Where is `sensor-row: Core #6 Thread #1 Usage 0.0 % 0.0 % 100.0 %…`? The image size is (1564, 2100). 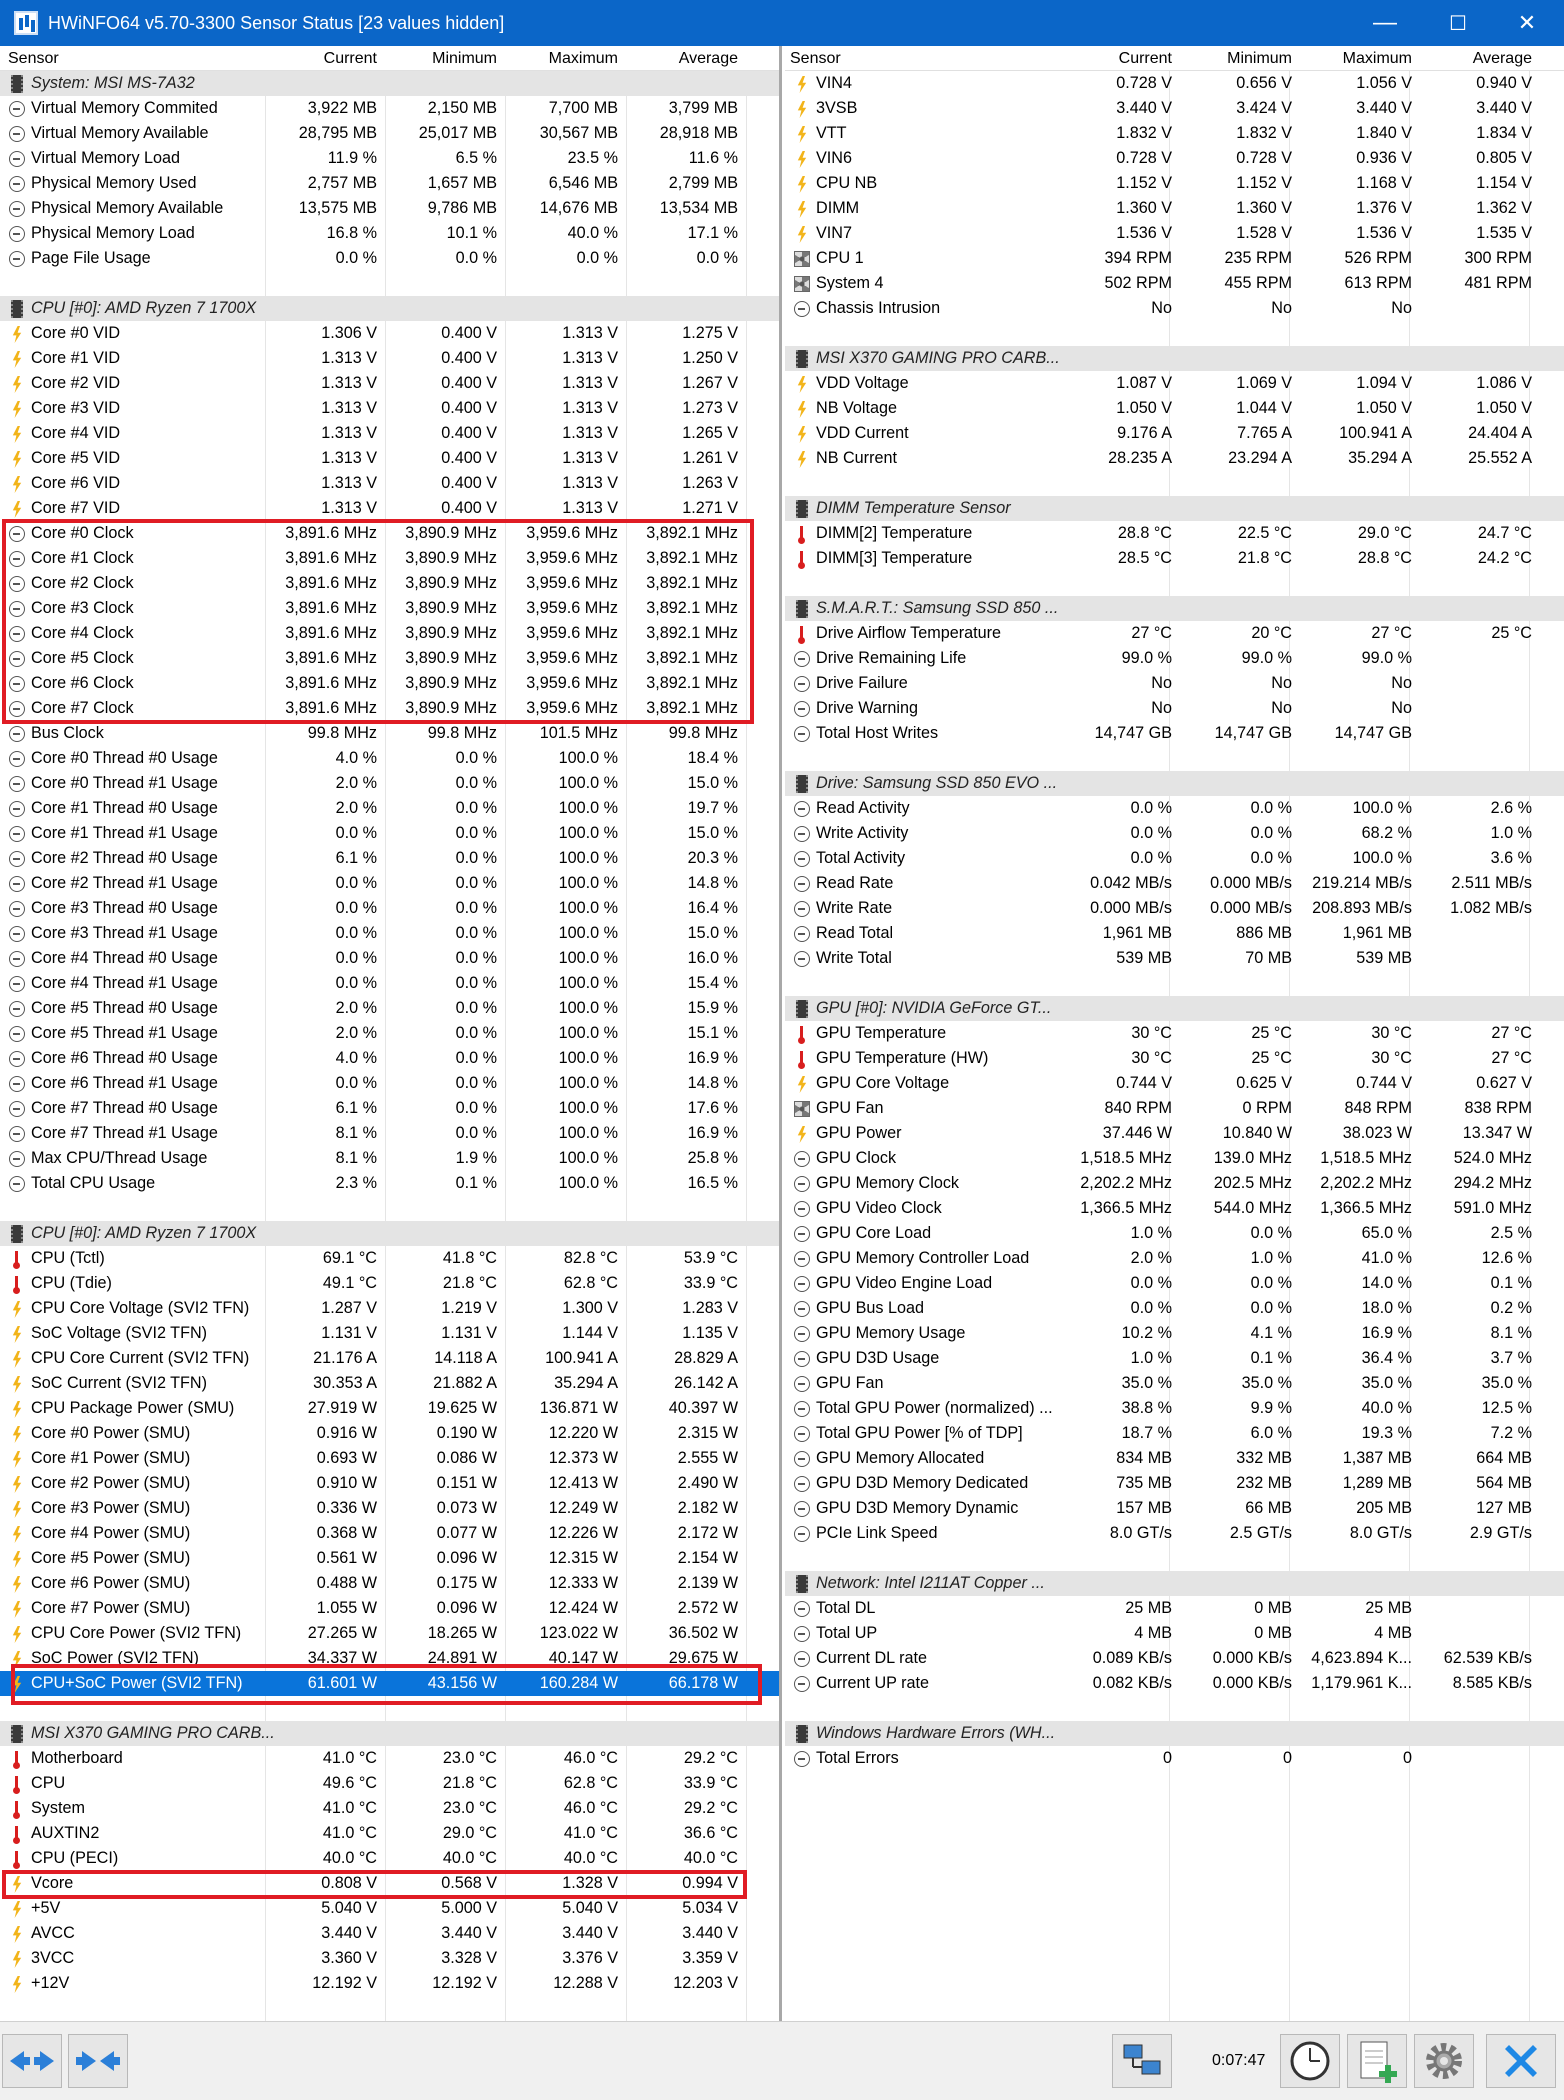 sensor-row: Core #6 Thread #1 Usage 0.0 % 0.0 % 100.0 %… is located at coordinates (389, 1083).